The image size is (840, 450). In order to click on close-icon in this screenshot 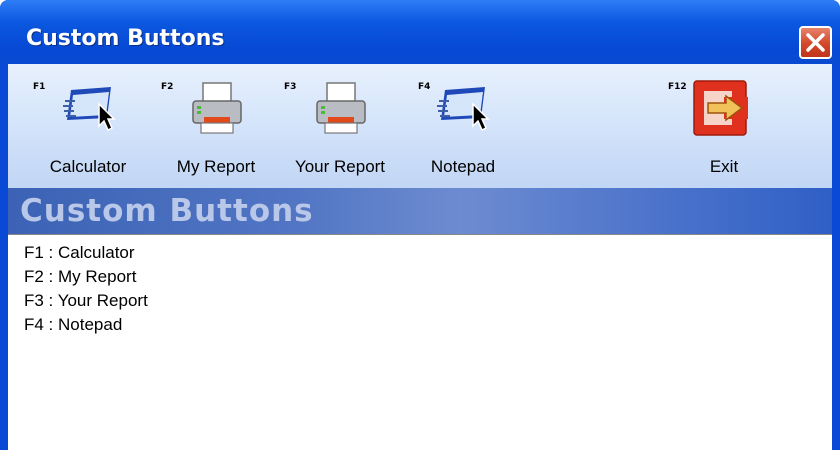, I will do `click(815, 42)`.